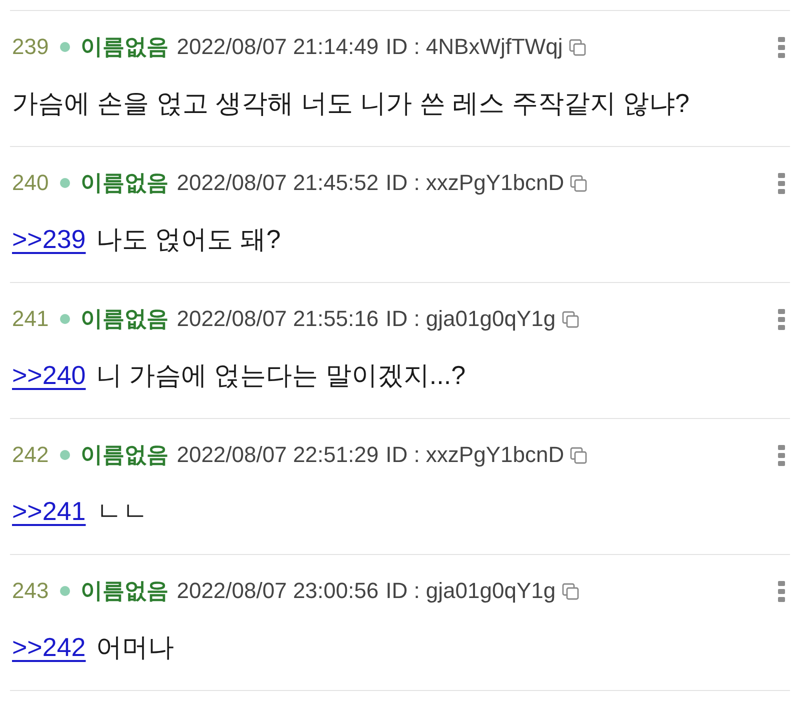 The height and width of the screenshot is (702, 800). I want to click on reply-link: >>241, so click(49, 511).